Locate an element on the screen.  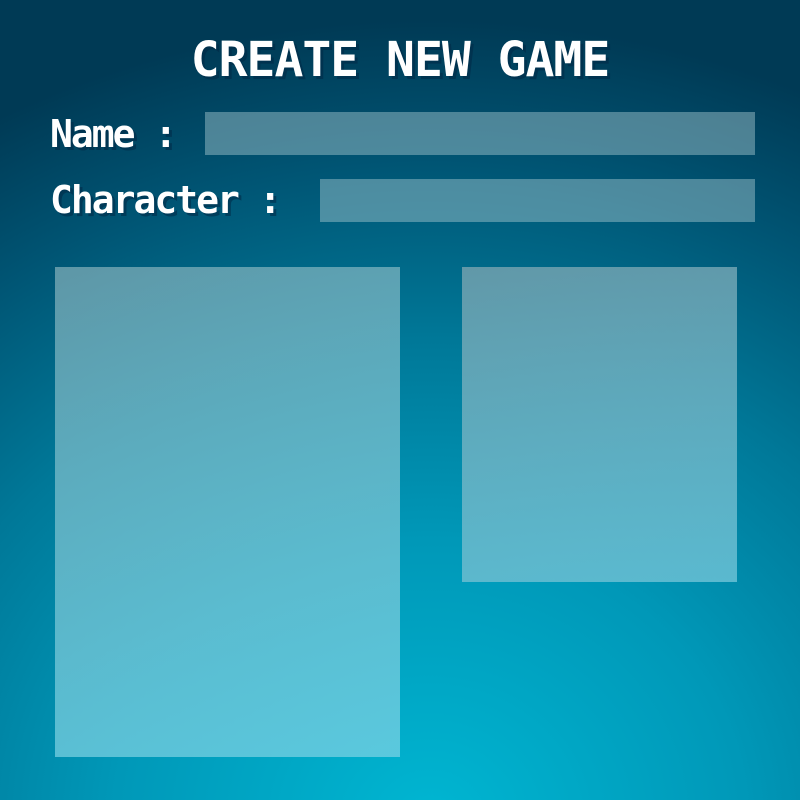
name-label: Name : is located at coordinates (113, 134).